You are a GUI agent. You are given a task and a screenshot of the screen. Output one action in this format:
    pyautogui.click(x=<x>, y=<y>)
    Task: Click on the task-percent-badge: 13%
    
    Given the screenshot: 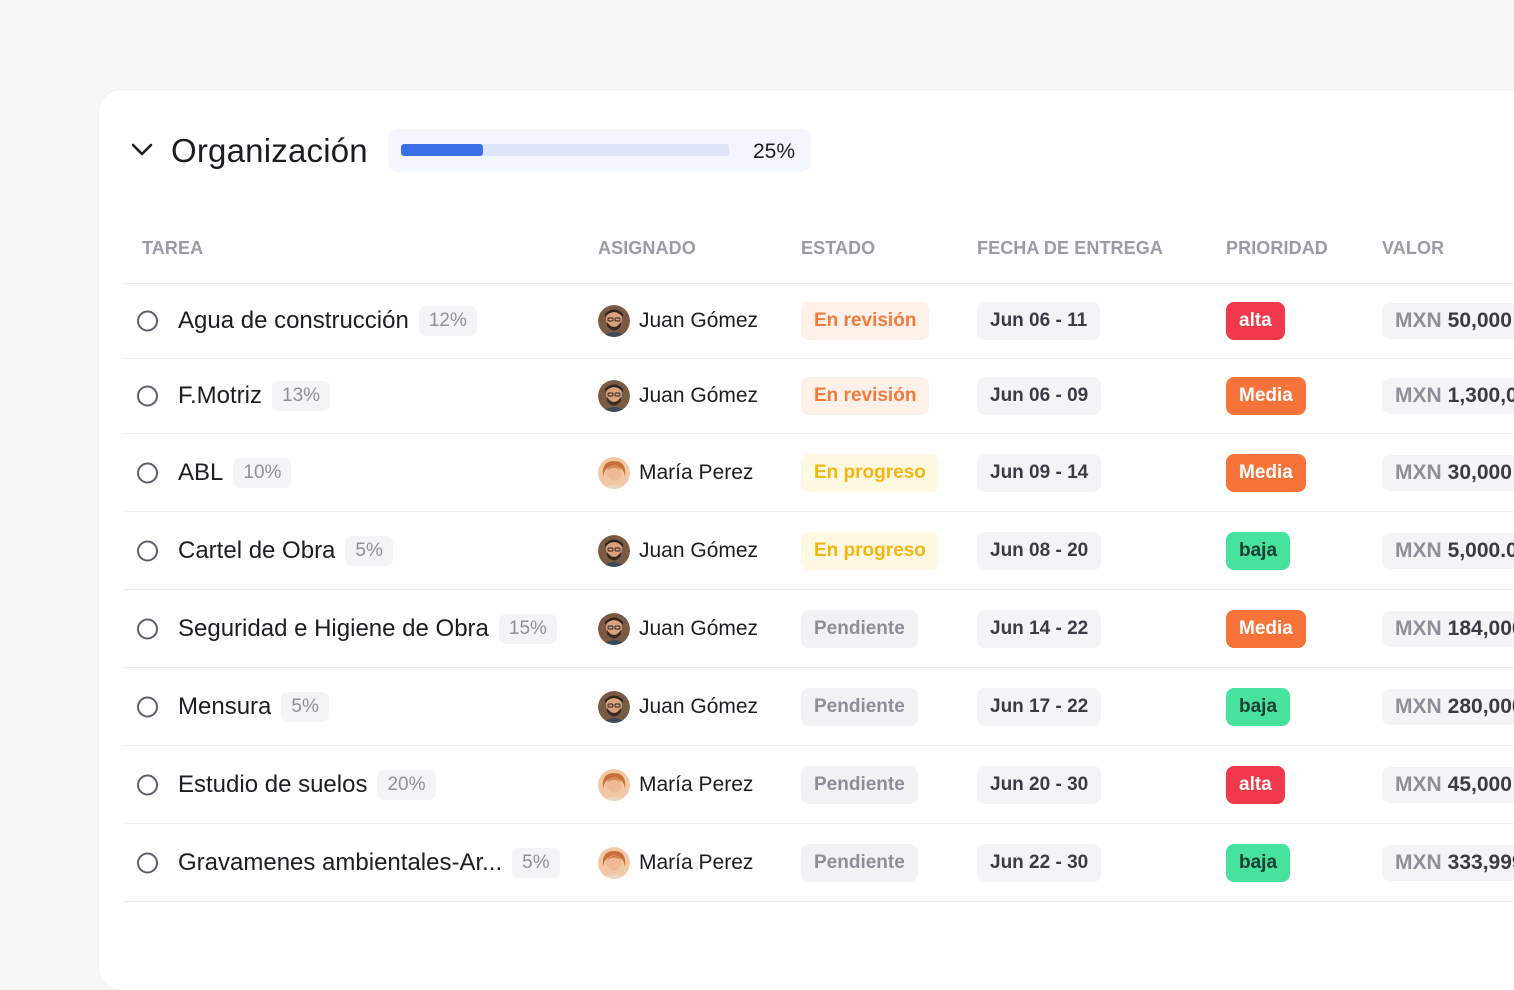 What is the action you would take?
    pyautogui.click(x=301, y=396)
    